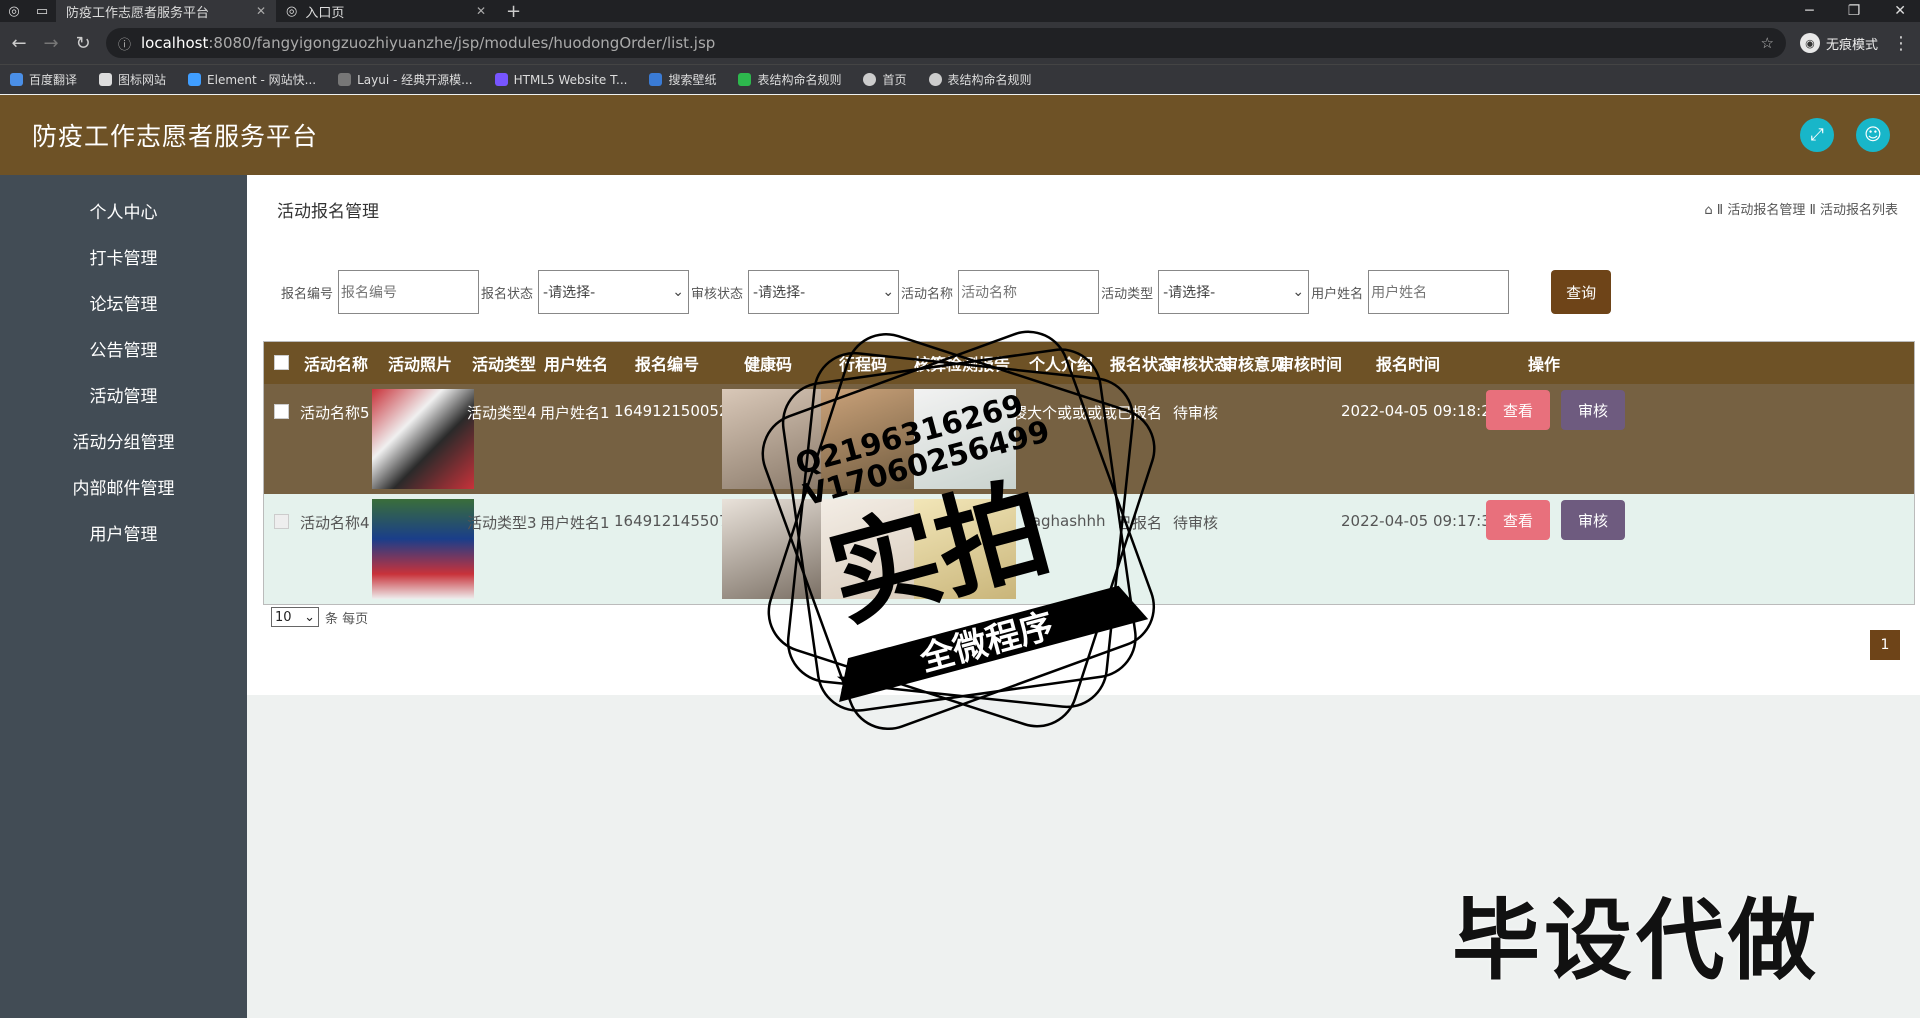 Image resolution: width=1920 pixels, height=1018 pixels. What do you see at coordinates (14, 11) in the screenshot?
I see `browser-globe-icon: ◎` at bounding box center [14, 11].